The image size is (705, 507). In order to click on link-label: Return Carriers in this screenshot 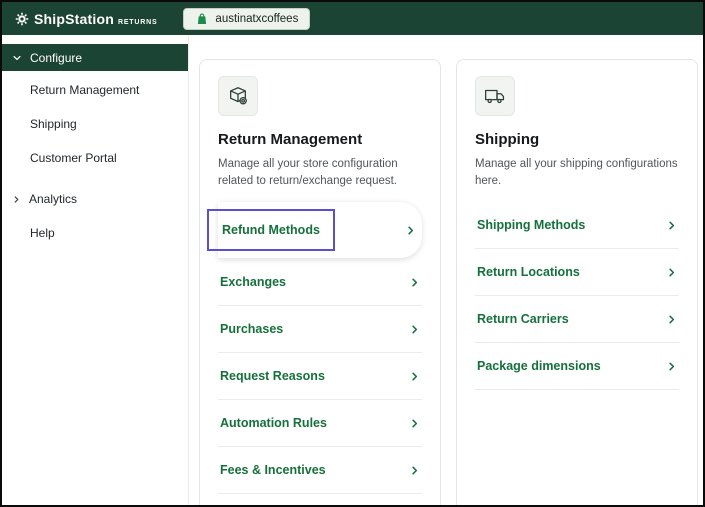, I will do `click(523, 319)`.